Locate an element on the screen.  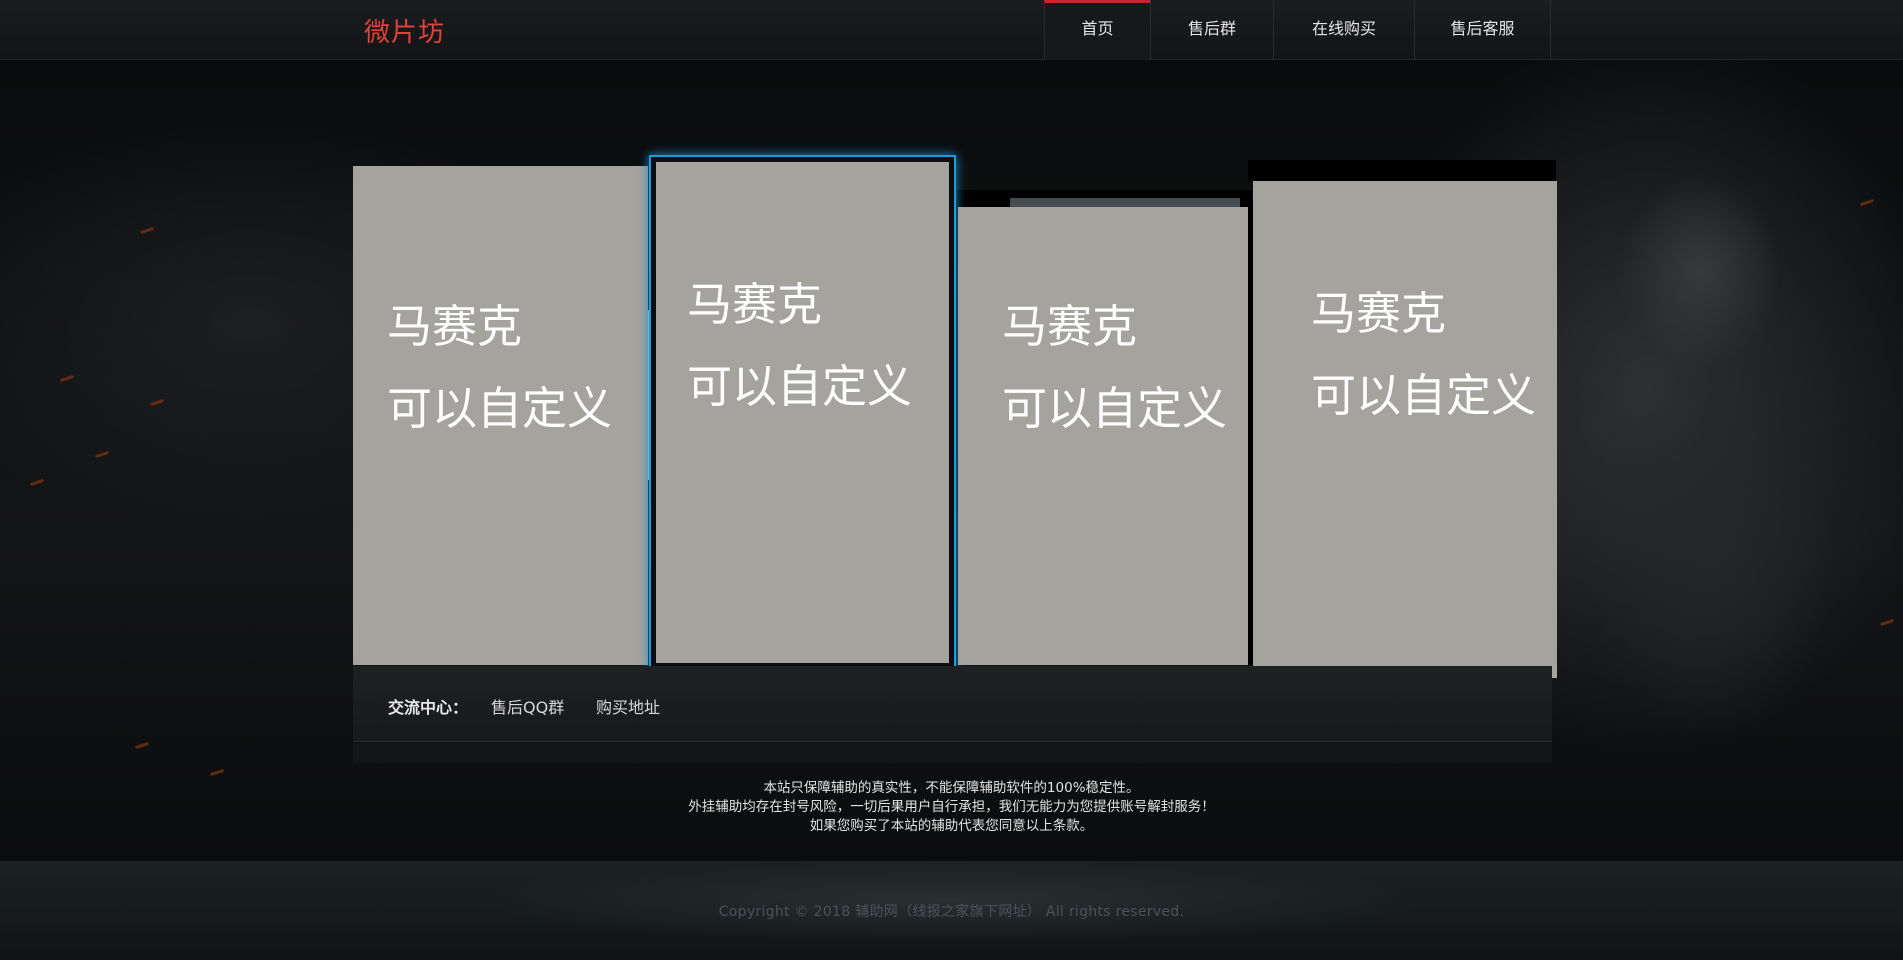
exchange-center-label: 交流中心： is located at coordinates (428, 707).